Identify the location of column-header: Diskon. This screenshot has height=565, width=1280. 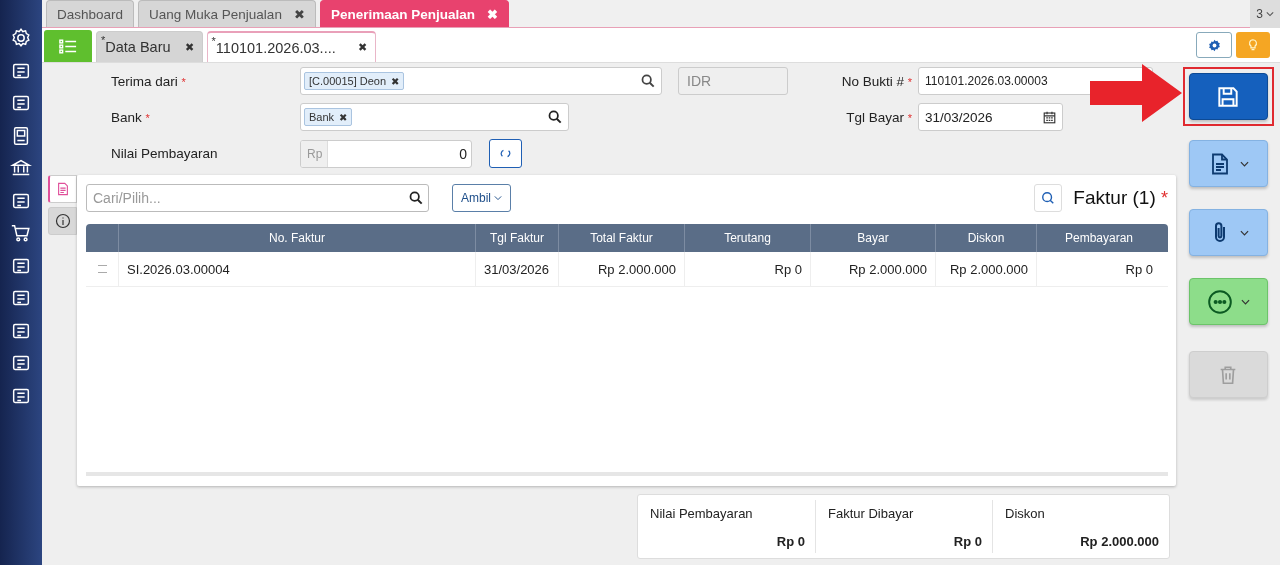
(985, 238).